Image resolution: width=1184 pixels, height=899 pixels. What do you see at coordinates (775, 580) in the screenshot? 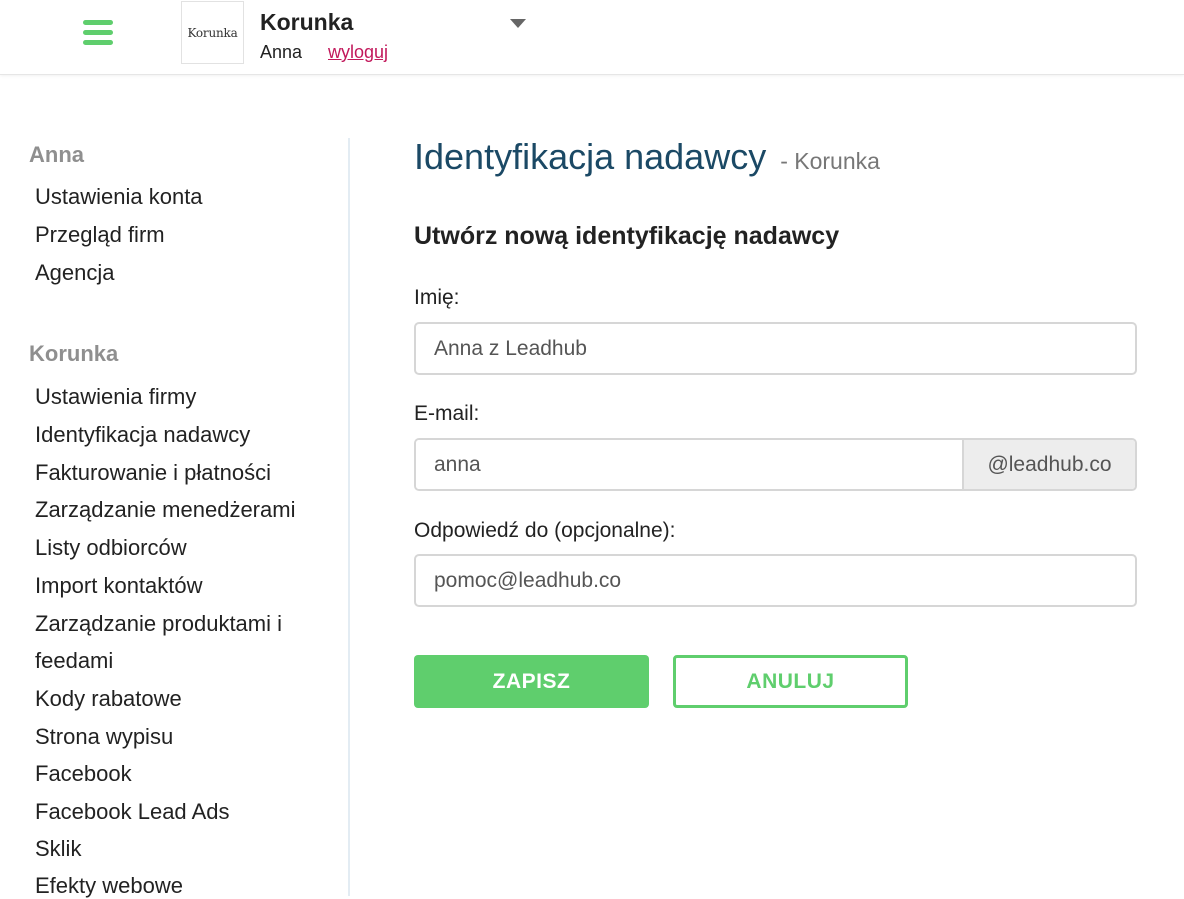
I see `reply-to-input` at bounding box center [775, 580].